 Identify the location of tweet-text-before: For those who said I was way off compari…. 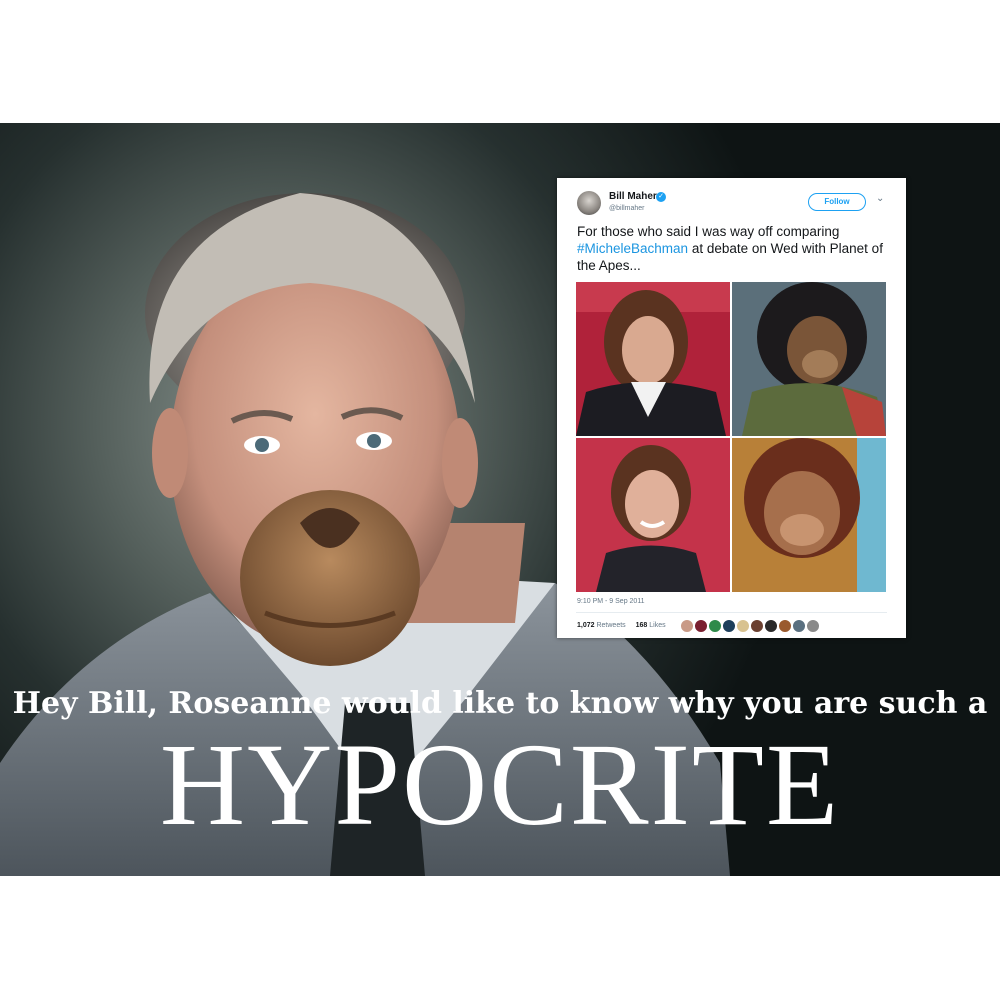
(708, 231).